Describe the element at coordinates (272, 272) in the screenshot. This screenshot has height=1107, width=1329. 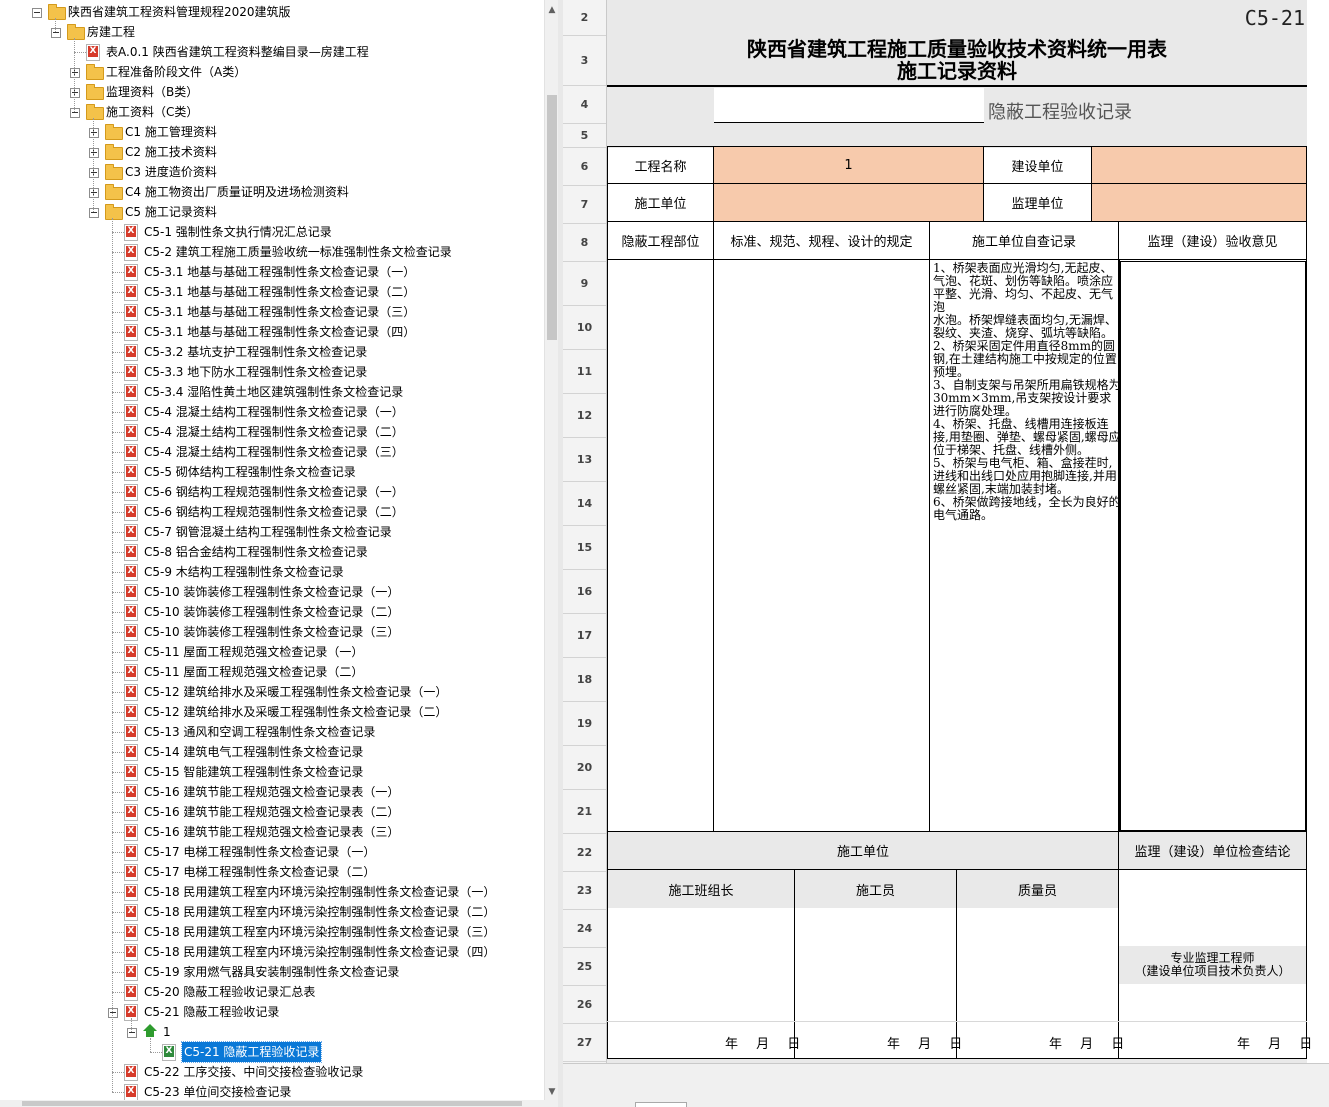
I see `tree-item: C5-3.1 地基与基础工程强制性条文检查记录（一）` at that location.